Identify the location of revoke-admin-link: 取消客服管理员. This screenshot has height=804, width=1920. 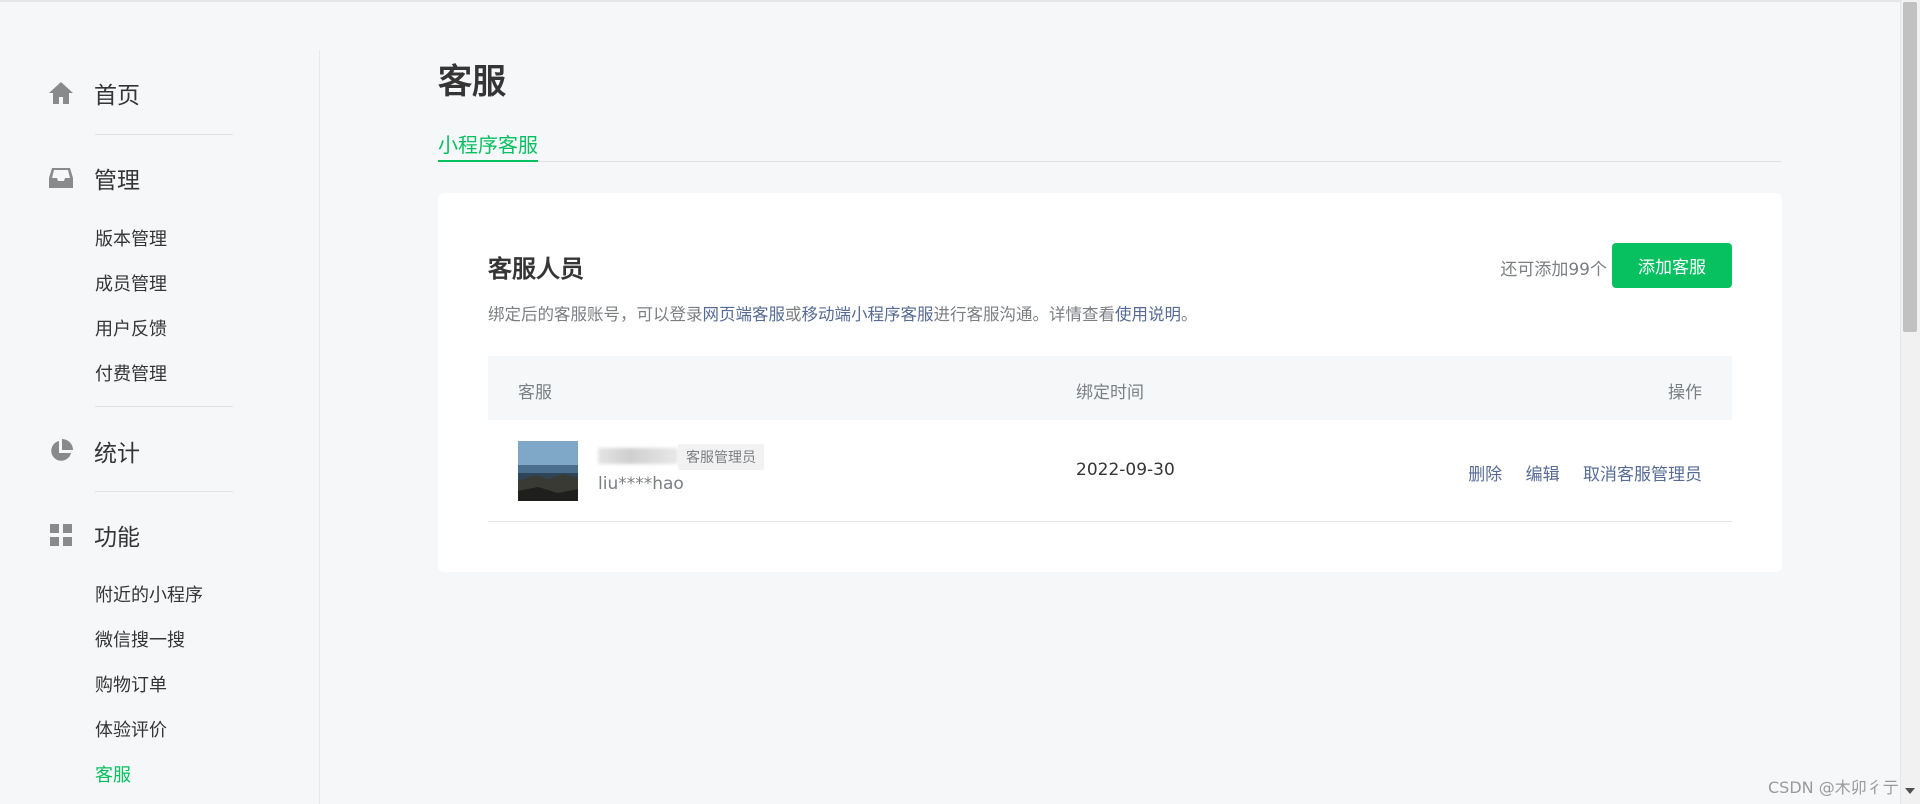
(1642, 475).